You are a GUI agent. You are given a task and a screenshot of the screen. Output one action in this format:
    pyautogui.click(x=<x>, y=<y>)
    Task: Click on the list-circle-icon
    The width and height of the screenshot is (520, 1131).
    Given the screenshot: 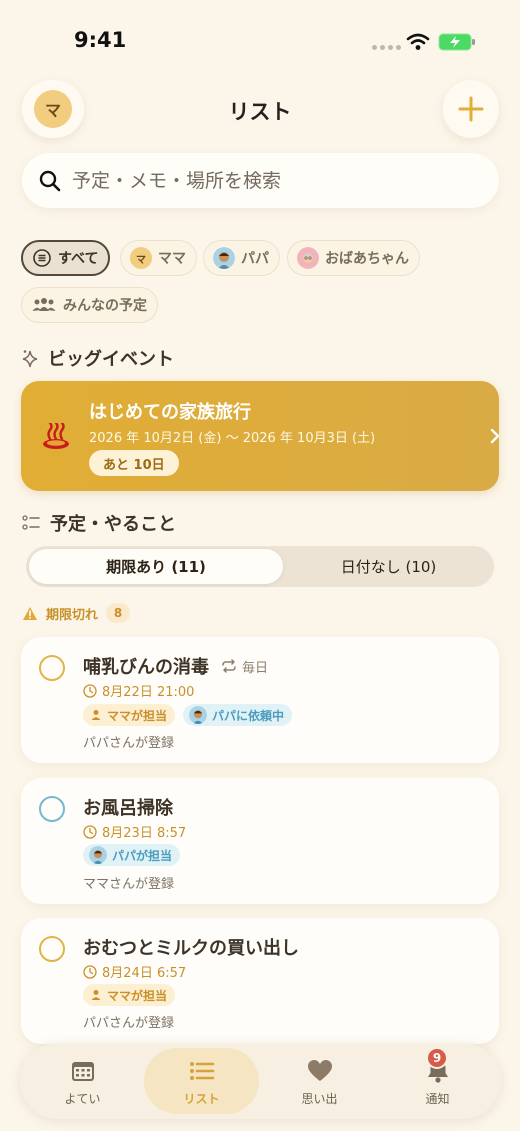 What is the action you would take?
    pyautogui.click(x=42, y=258)
    